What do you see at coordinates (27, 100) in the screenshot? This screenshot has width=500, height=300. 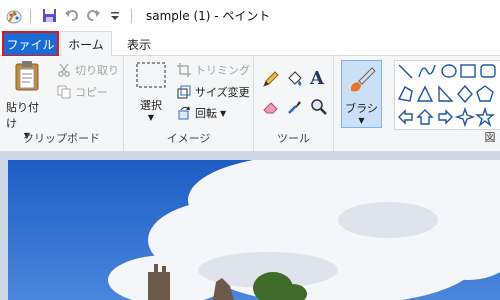 I see `paste-button: 貼り付け ▼` at bounding box center [27, 100].